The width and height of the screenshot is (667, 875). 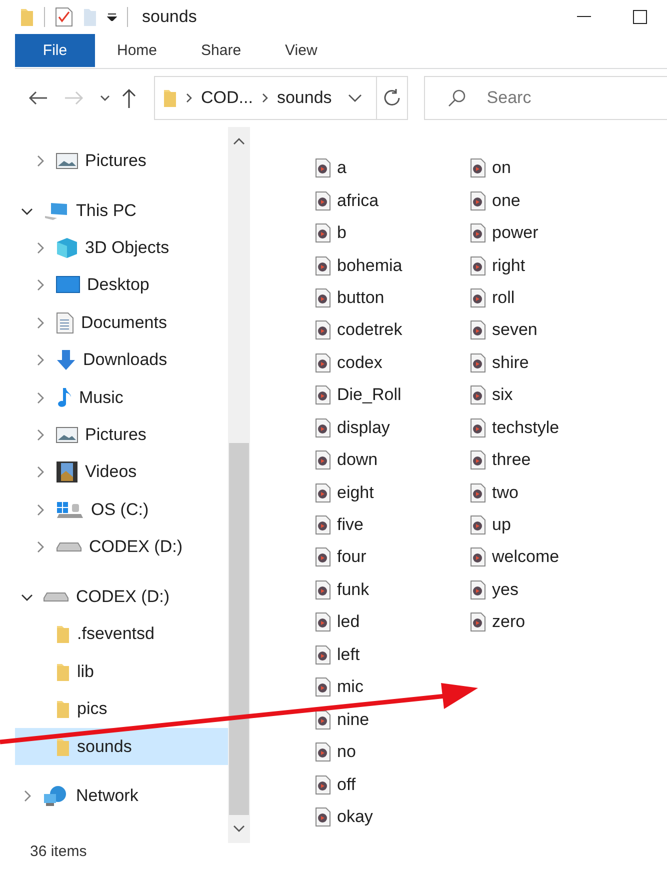 I want to click on navigation-item: Network, so click(x=121, y=797).